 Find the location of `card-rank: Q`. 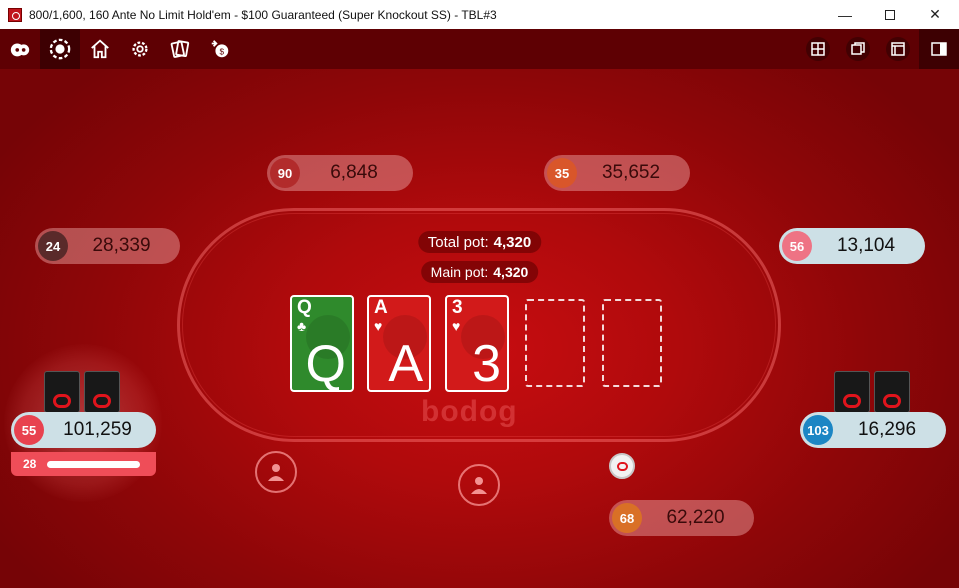

card-rank: Q is located at coordinates (304, 307).